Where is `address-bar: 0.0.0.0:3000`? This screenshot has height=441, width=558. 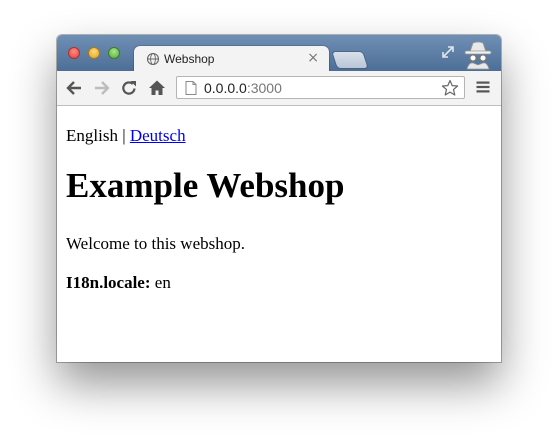 address-bar: 0.0.0.0:3000 is located at coordinates (320, 87).